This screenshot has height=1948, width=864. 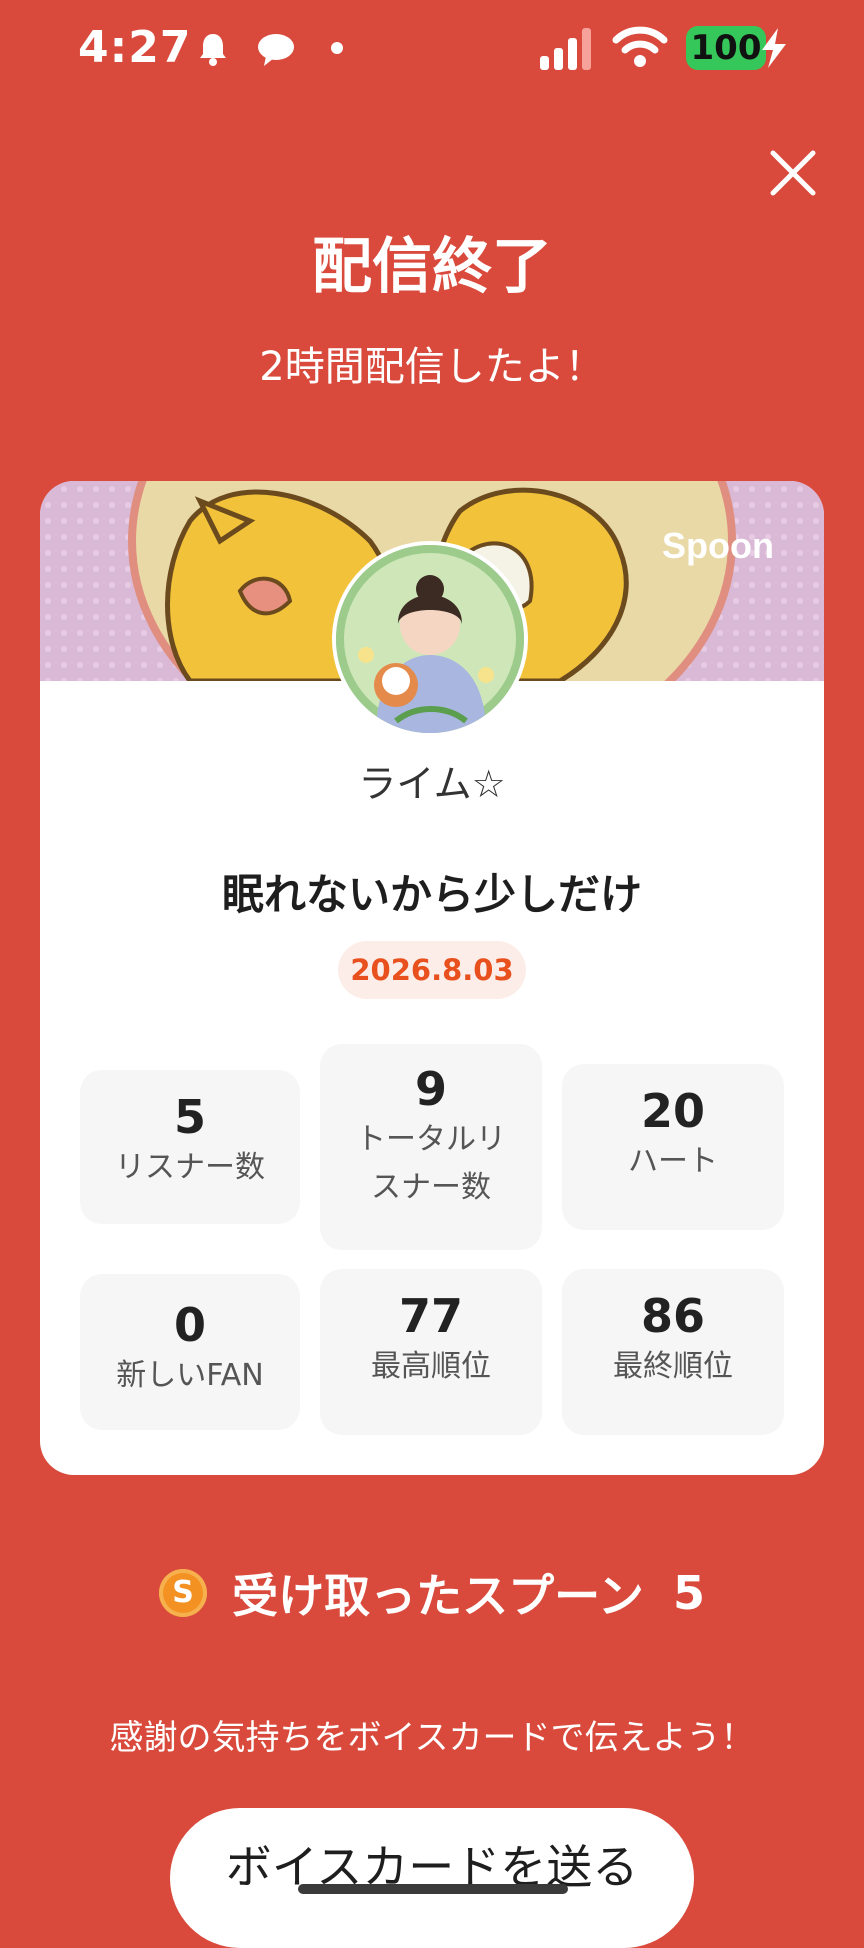 What do you see at coordinates (432, 367) in the screenshot?
I see `page-subtitle: 2時間配信したよ！` at bounding box center [432, 367].